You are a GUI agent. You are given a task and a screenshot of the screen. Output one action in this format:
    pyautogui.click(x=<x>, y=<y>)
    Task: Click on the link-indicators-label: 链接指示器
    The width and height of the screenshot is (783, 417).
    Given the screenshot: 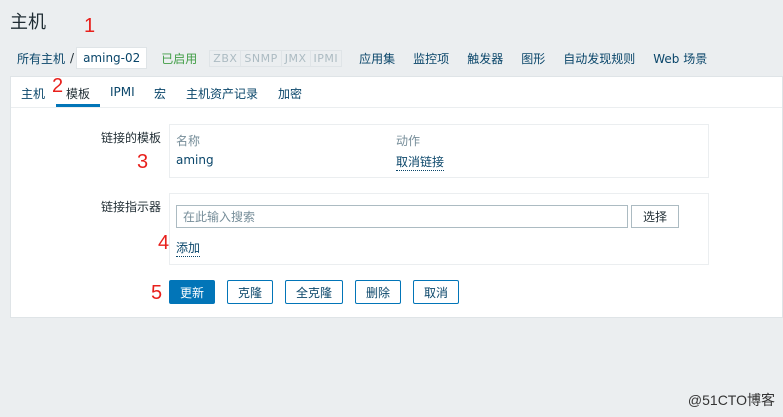 What is the action you would take?
    pyautogui.click(x=130, y=207)
    